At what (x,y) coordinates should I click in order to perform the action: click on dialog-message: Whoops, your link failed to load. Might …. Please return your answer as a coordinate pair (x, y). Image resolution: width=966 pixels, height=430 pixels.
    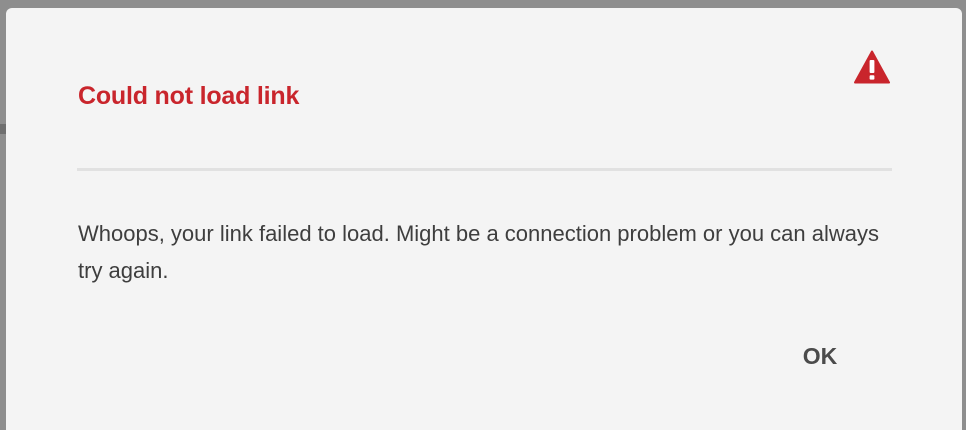
    Looking at the image, I should click on (478, 252).